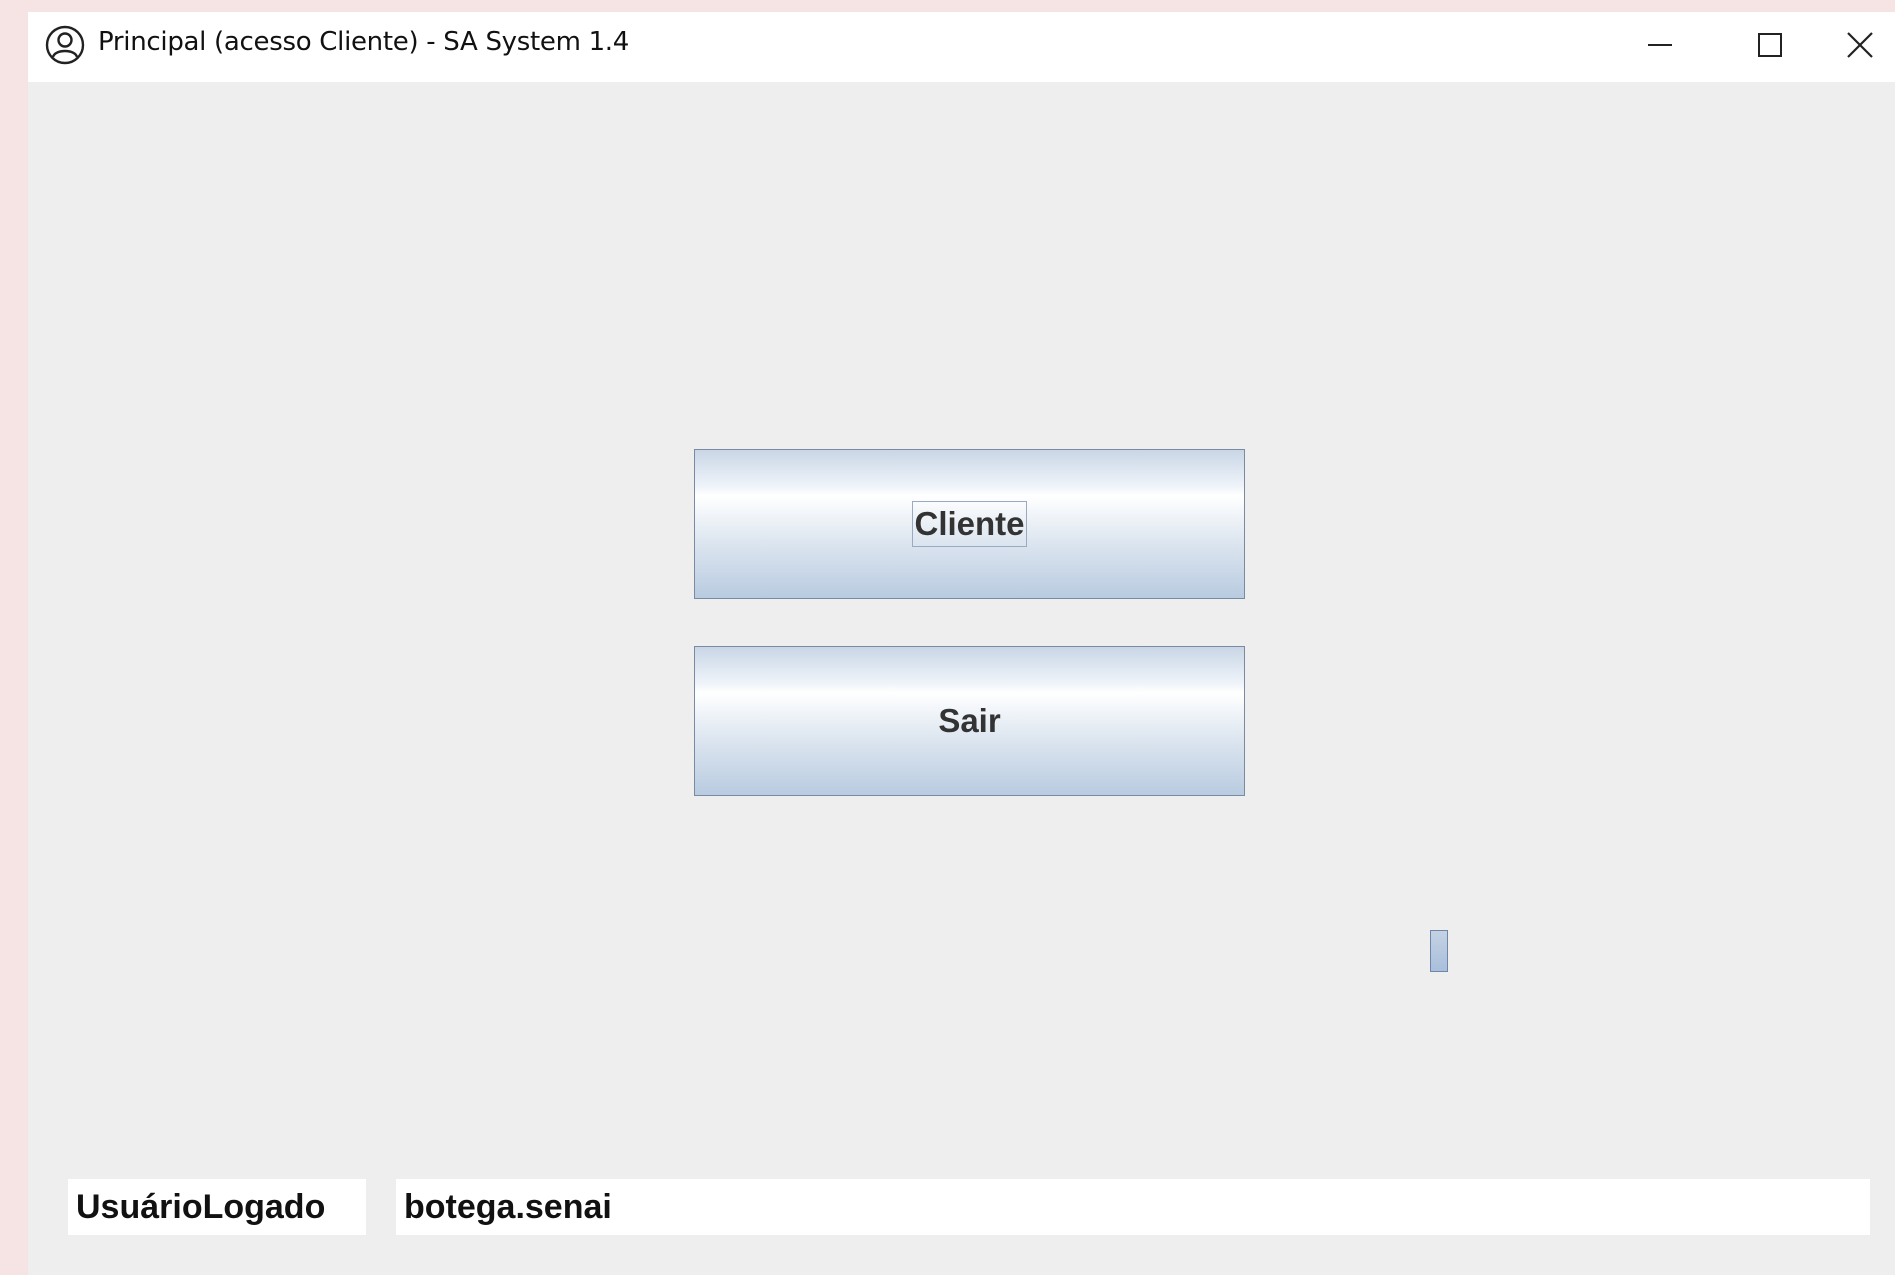 This screenshot has height=1275, width=1895. I want to click on sair-button-label: Sair, so click(969, 720).